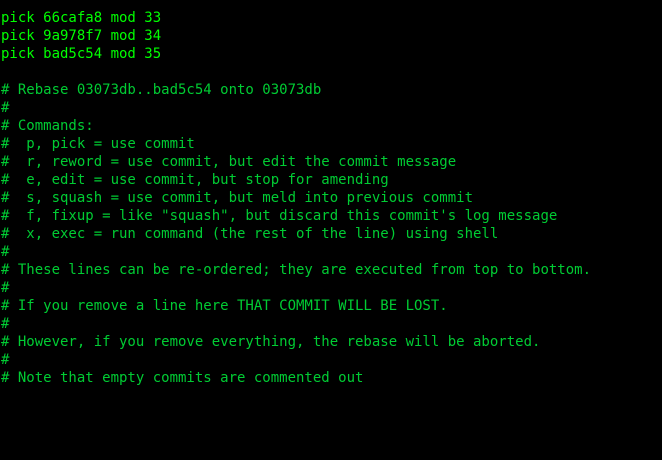 This screenshot has height=460, width=662. I want to click on todo-line-pick-2: pick 9a978f7 mod 34, so click(296, 36).